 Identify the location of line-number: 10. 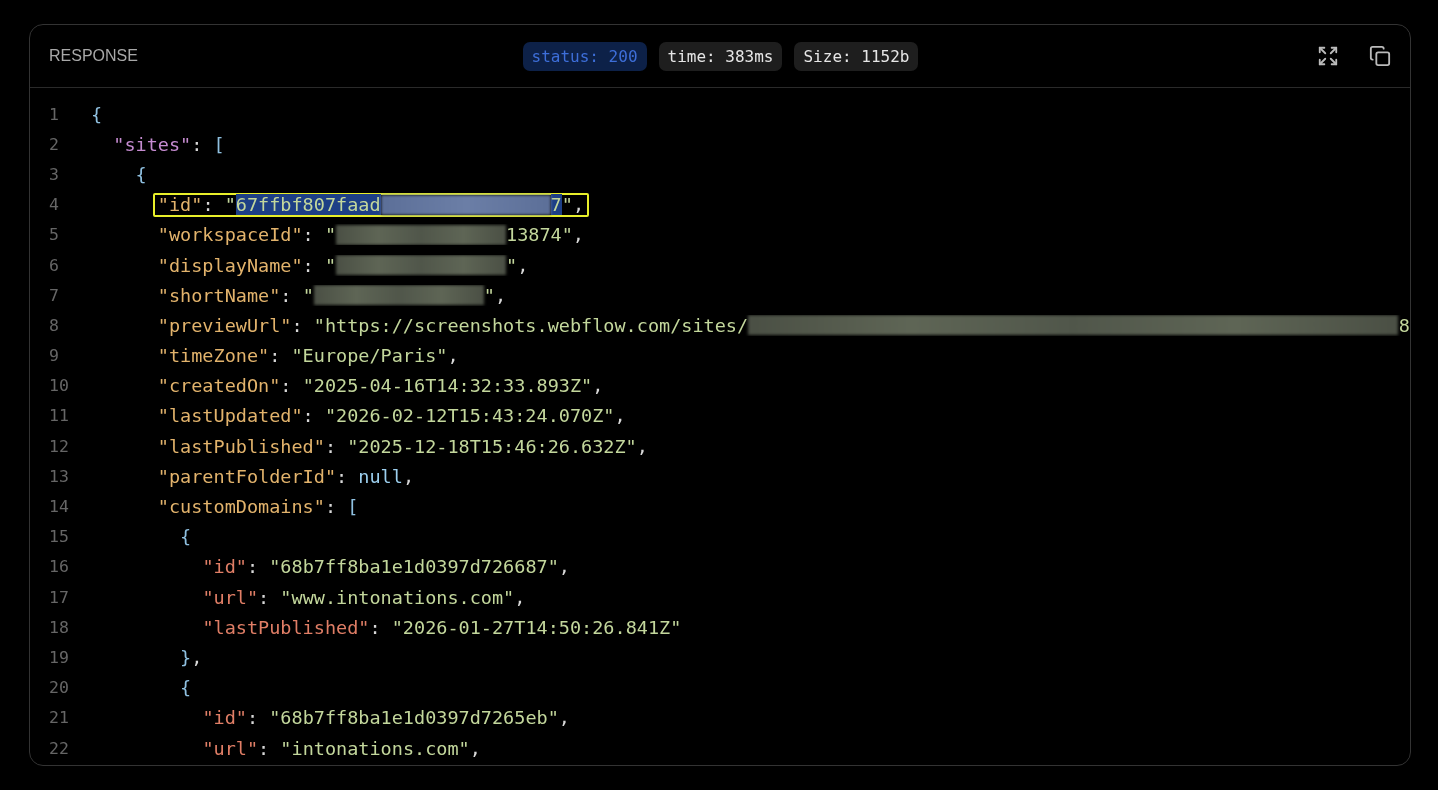
(59, 386).